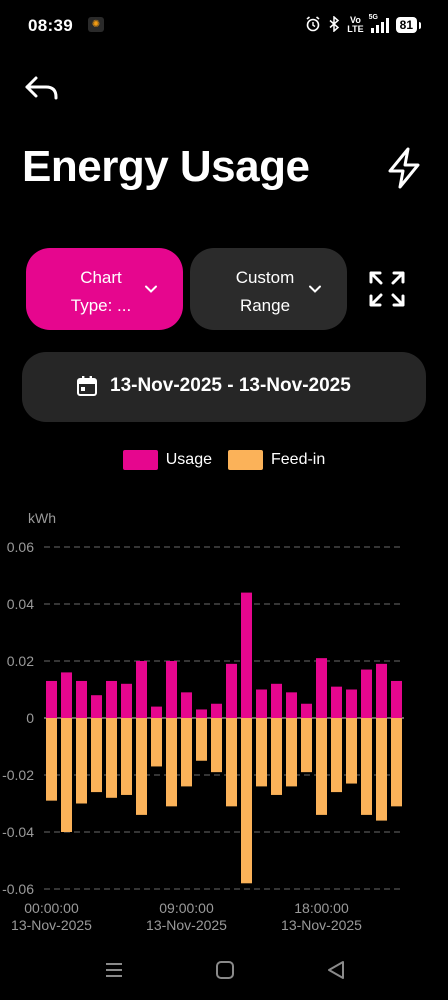 The image size is (448, 1000). I want to click on custom-range-dropdown: Custom Range, so click(268, 289).